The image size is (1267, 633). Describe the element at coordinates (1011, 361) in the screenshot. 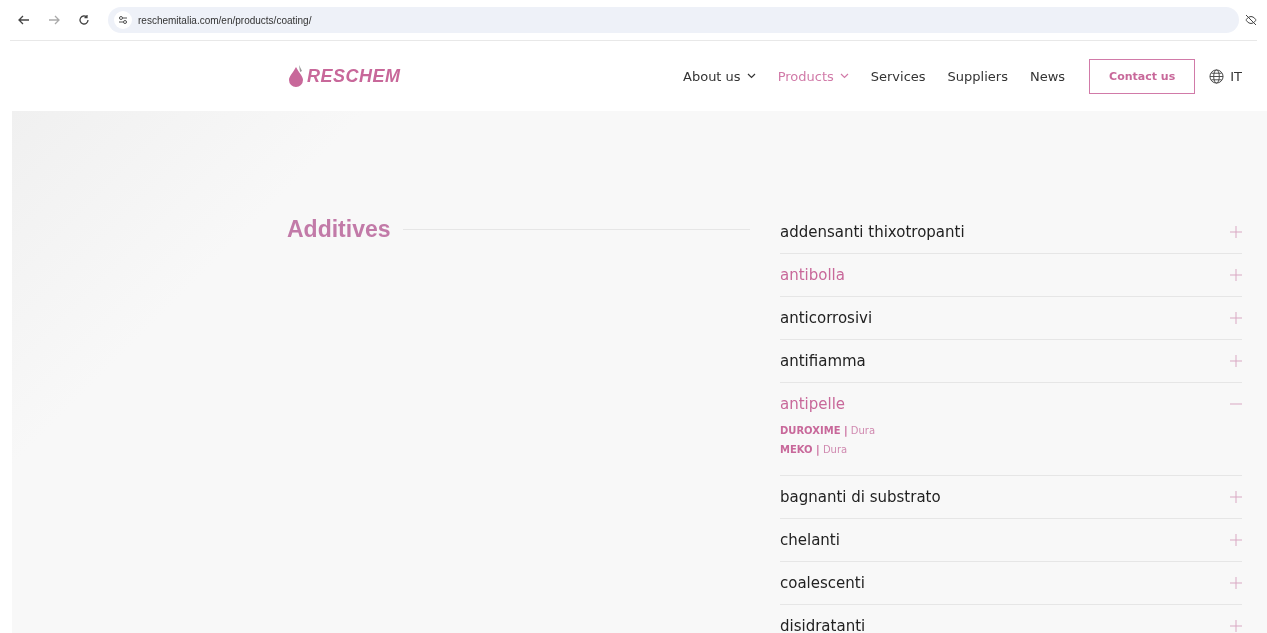

I see `accordion-header: antifiamma` at that location.